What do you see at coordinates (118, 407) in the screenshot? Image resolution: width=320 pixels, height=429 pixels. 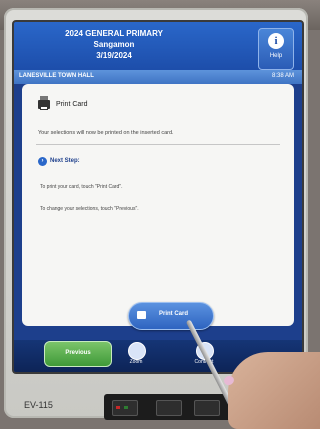 I see `status-led-red` at bounding box center [118, 407].